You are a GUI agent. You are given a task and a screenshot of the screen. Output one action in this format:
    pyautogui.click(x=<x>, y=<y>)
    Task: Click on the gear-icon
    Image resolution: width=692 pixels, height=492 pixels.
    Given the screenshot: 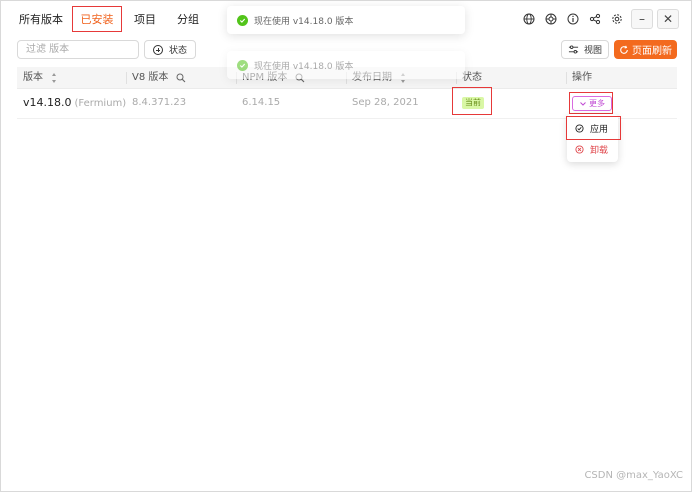 What is the action you would take?
    pyautogui.click(x=617, y=19)
    